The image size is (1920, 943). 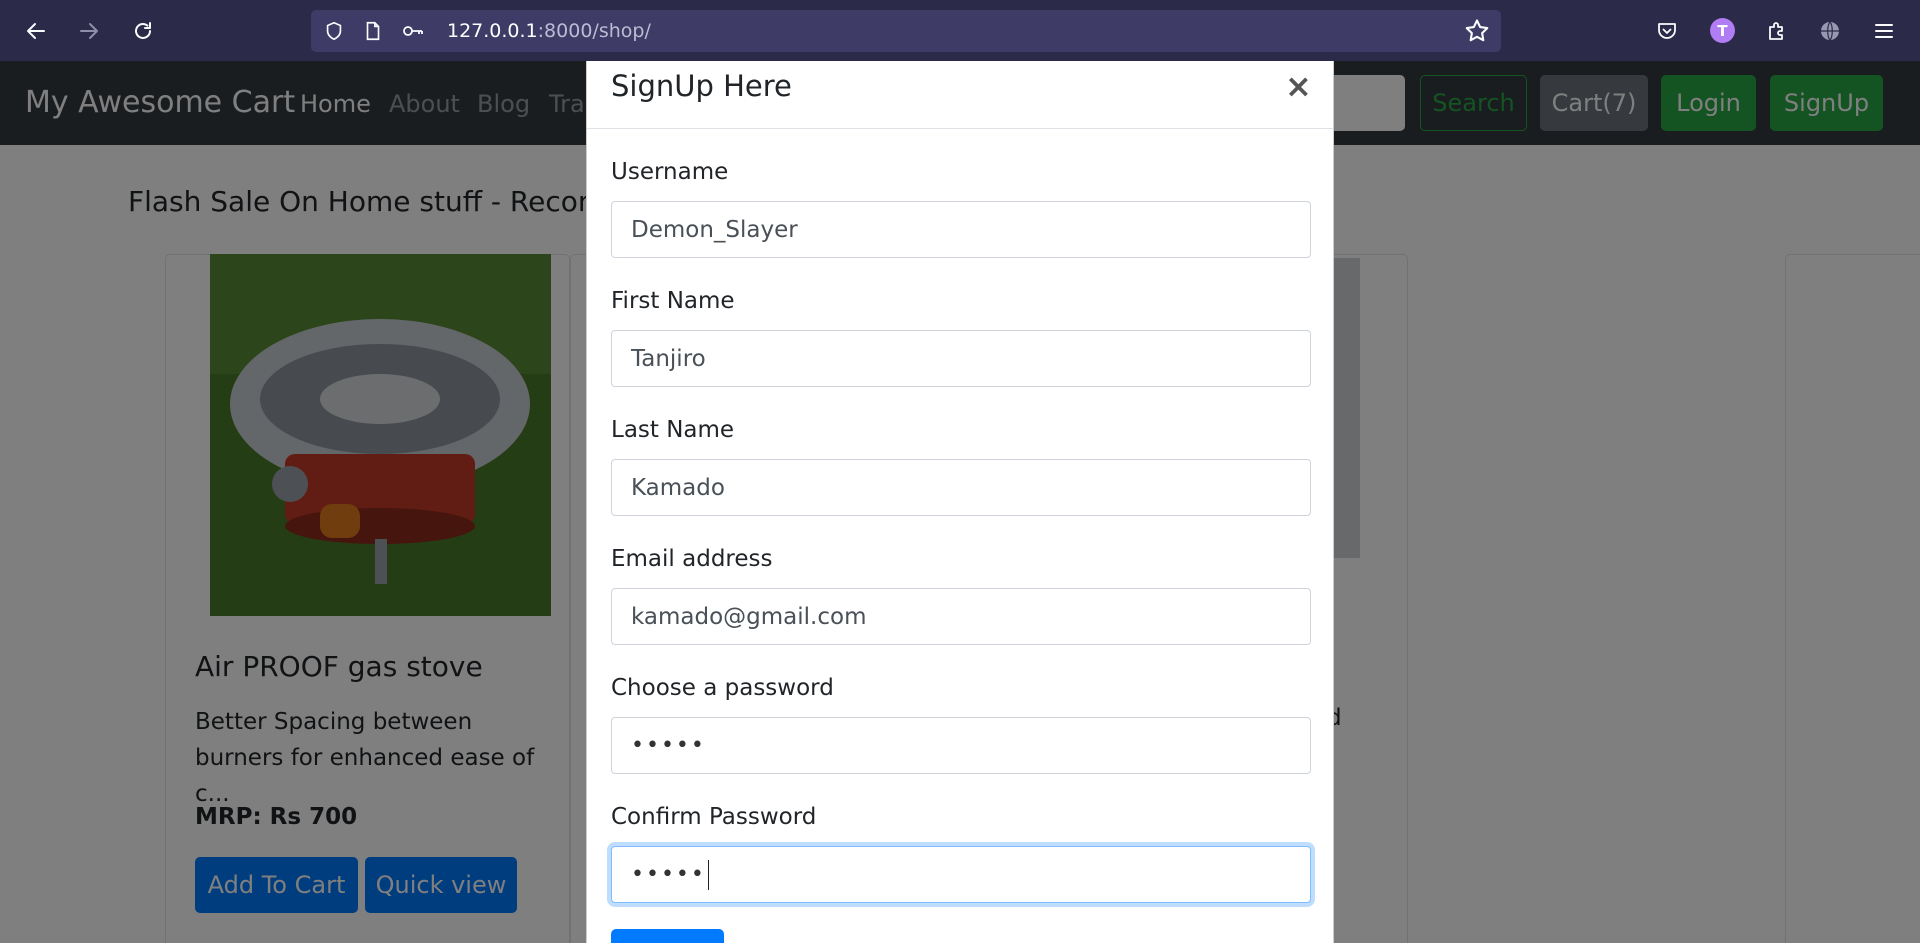 I want to click on confirm-password-label: Confirm Password, so click(x=714, y=817).